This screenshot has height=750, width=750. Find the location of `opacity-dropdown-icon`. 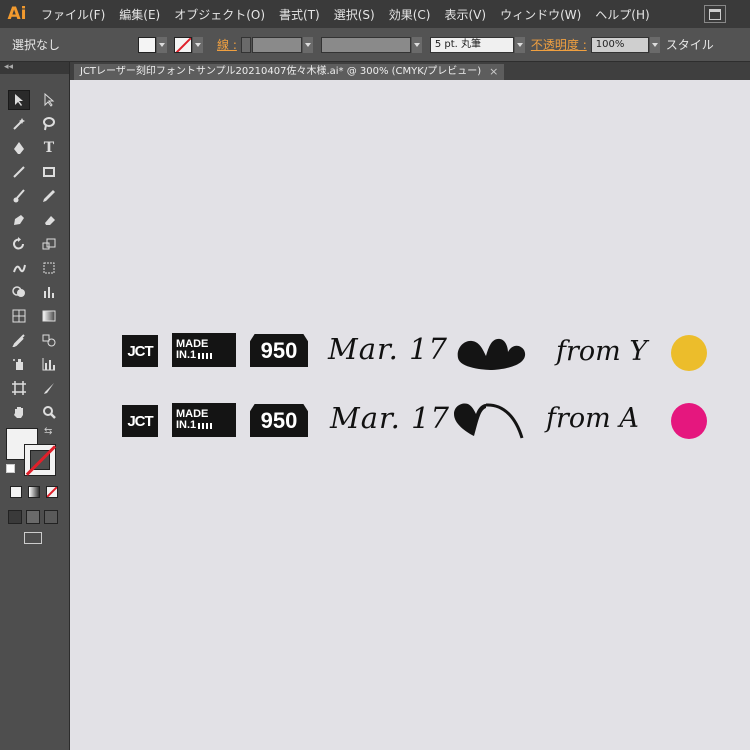

opacity-dropdown-icon is located at coordinates (654, 44).